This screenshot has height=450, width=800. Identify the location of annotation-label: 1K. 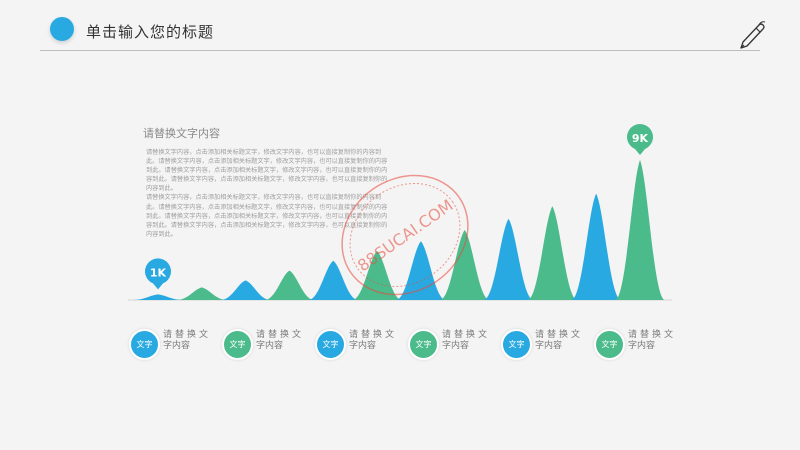
(158, 272).